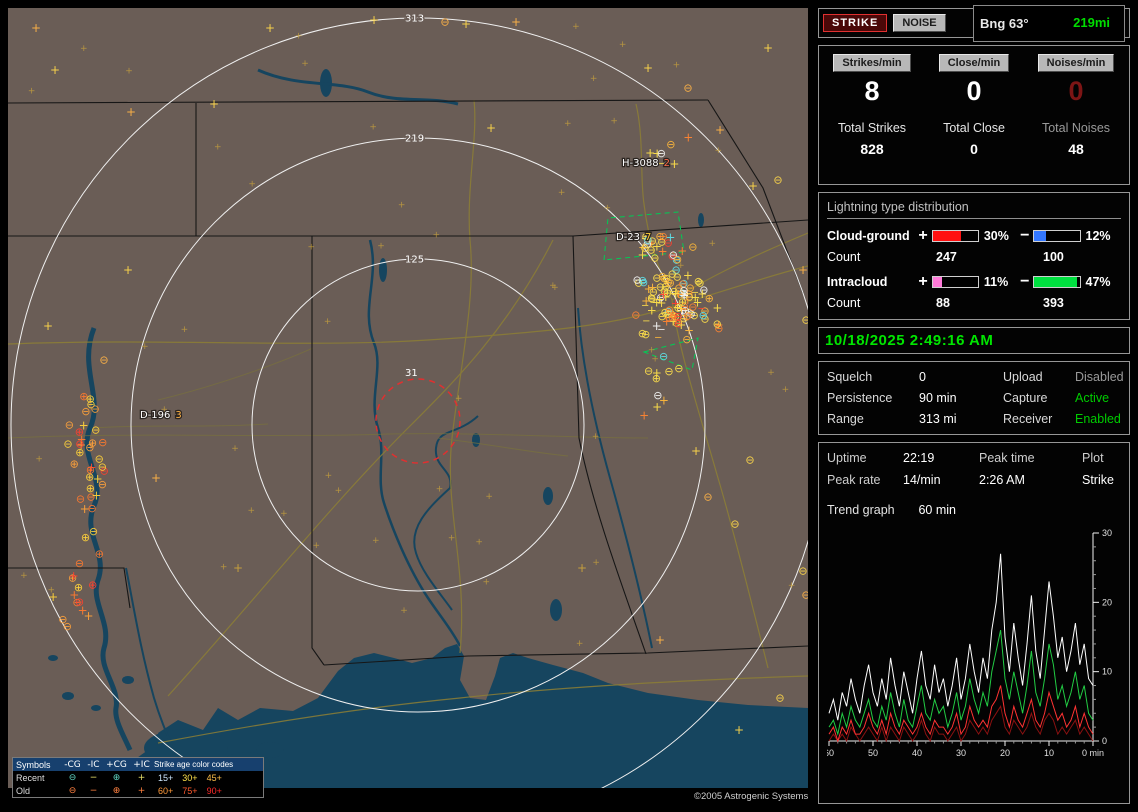 This screenshot has width=1138, height=812. What do you see at coordinates (72, 777) in the screenshot?
I see `recent-neg-cg-glyph: ⊖` at bounding box center [72, 777].